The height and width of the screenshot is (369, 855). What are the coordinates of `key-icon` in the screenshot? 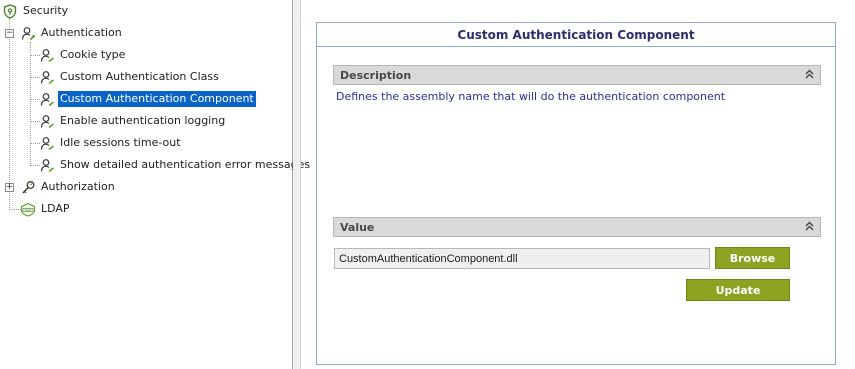 It's located at (28, 187).